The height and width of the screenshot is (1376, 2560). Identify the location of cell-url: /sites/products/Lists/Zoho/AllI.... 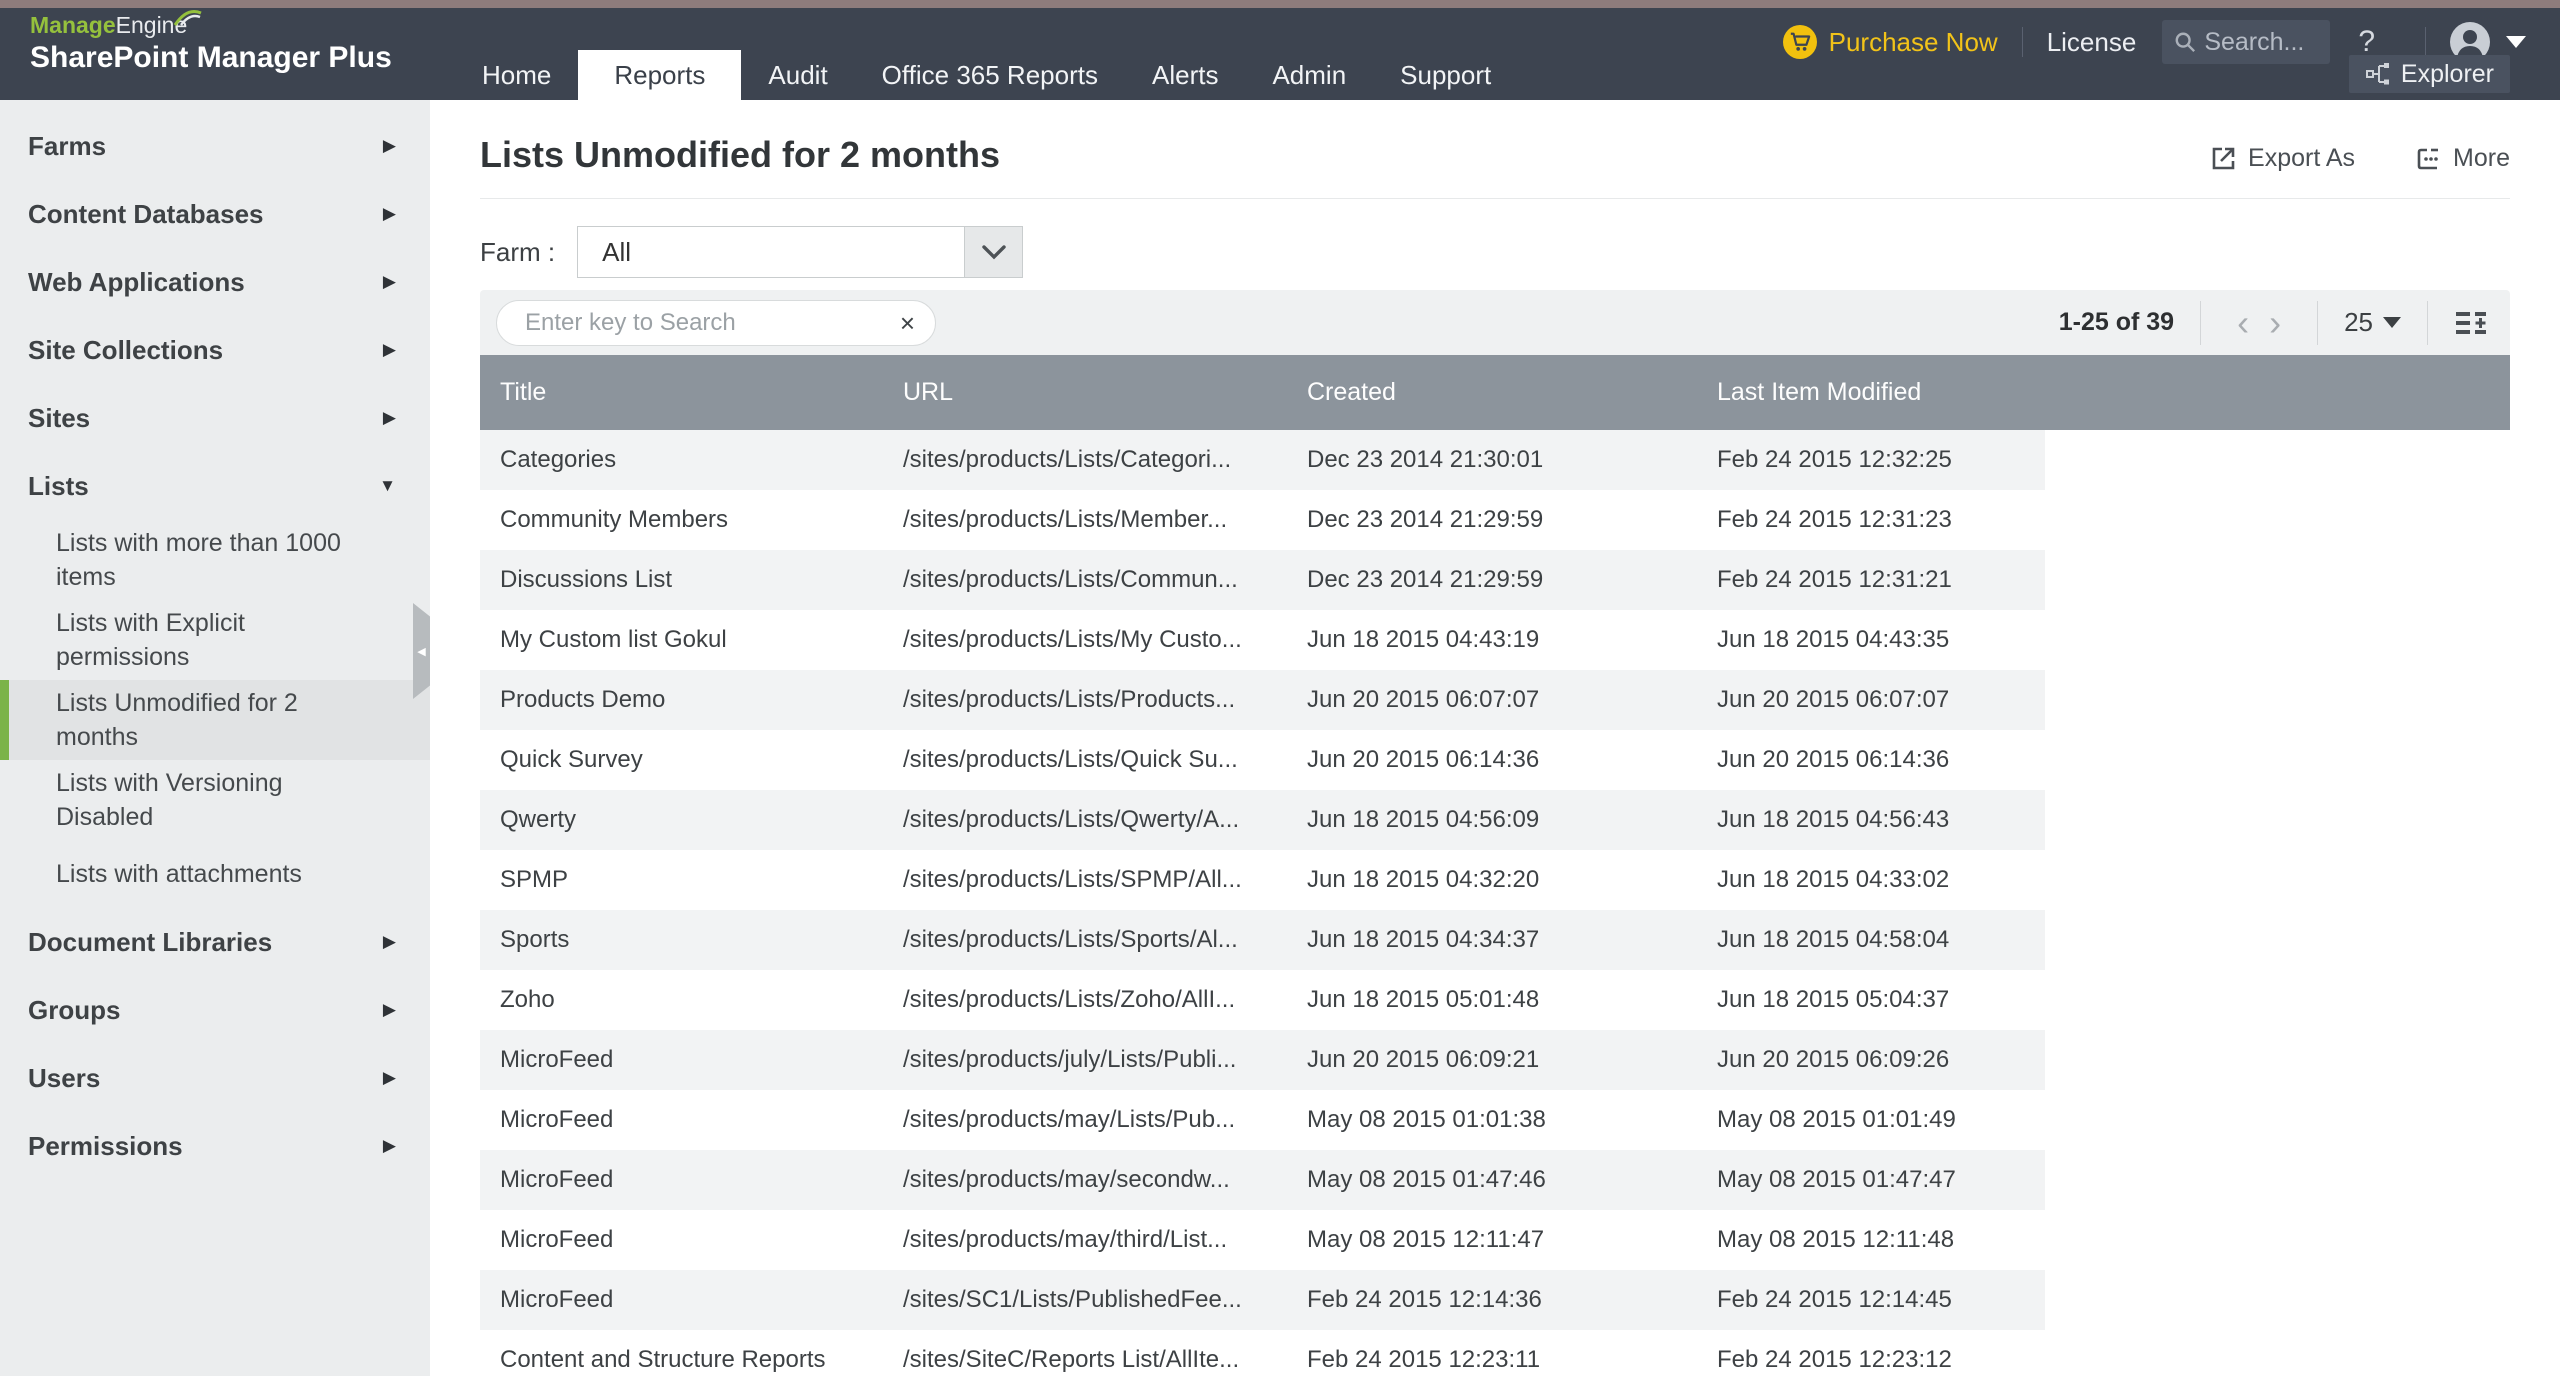
(1069, 999).